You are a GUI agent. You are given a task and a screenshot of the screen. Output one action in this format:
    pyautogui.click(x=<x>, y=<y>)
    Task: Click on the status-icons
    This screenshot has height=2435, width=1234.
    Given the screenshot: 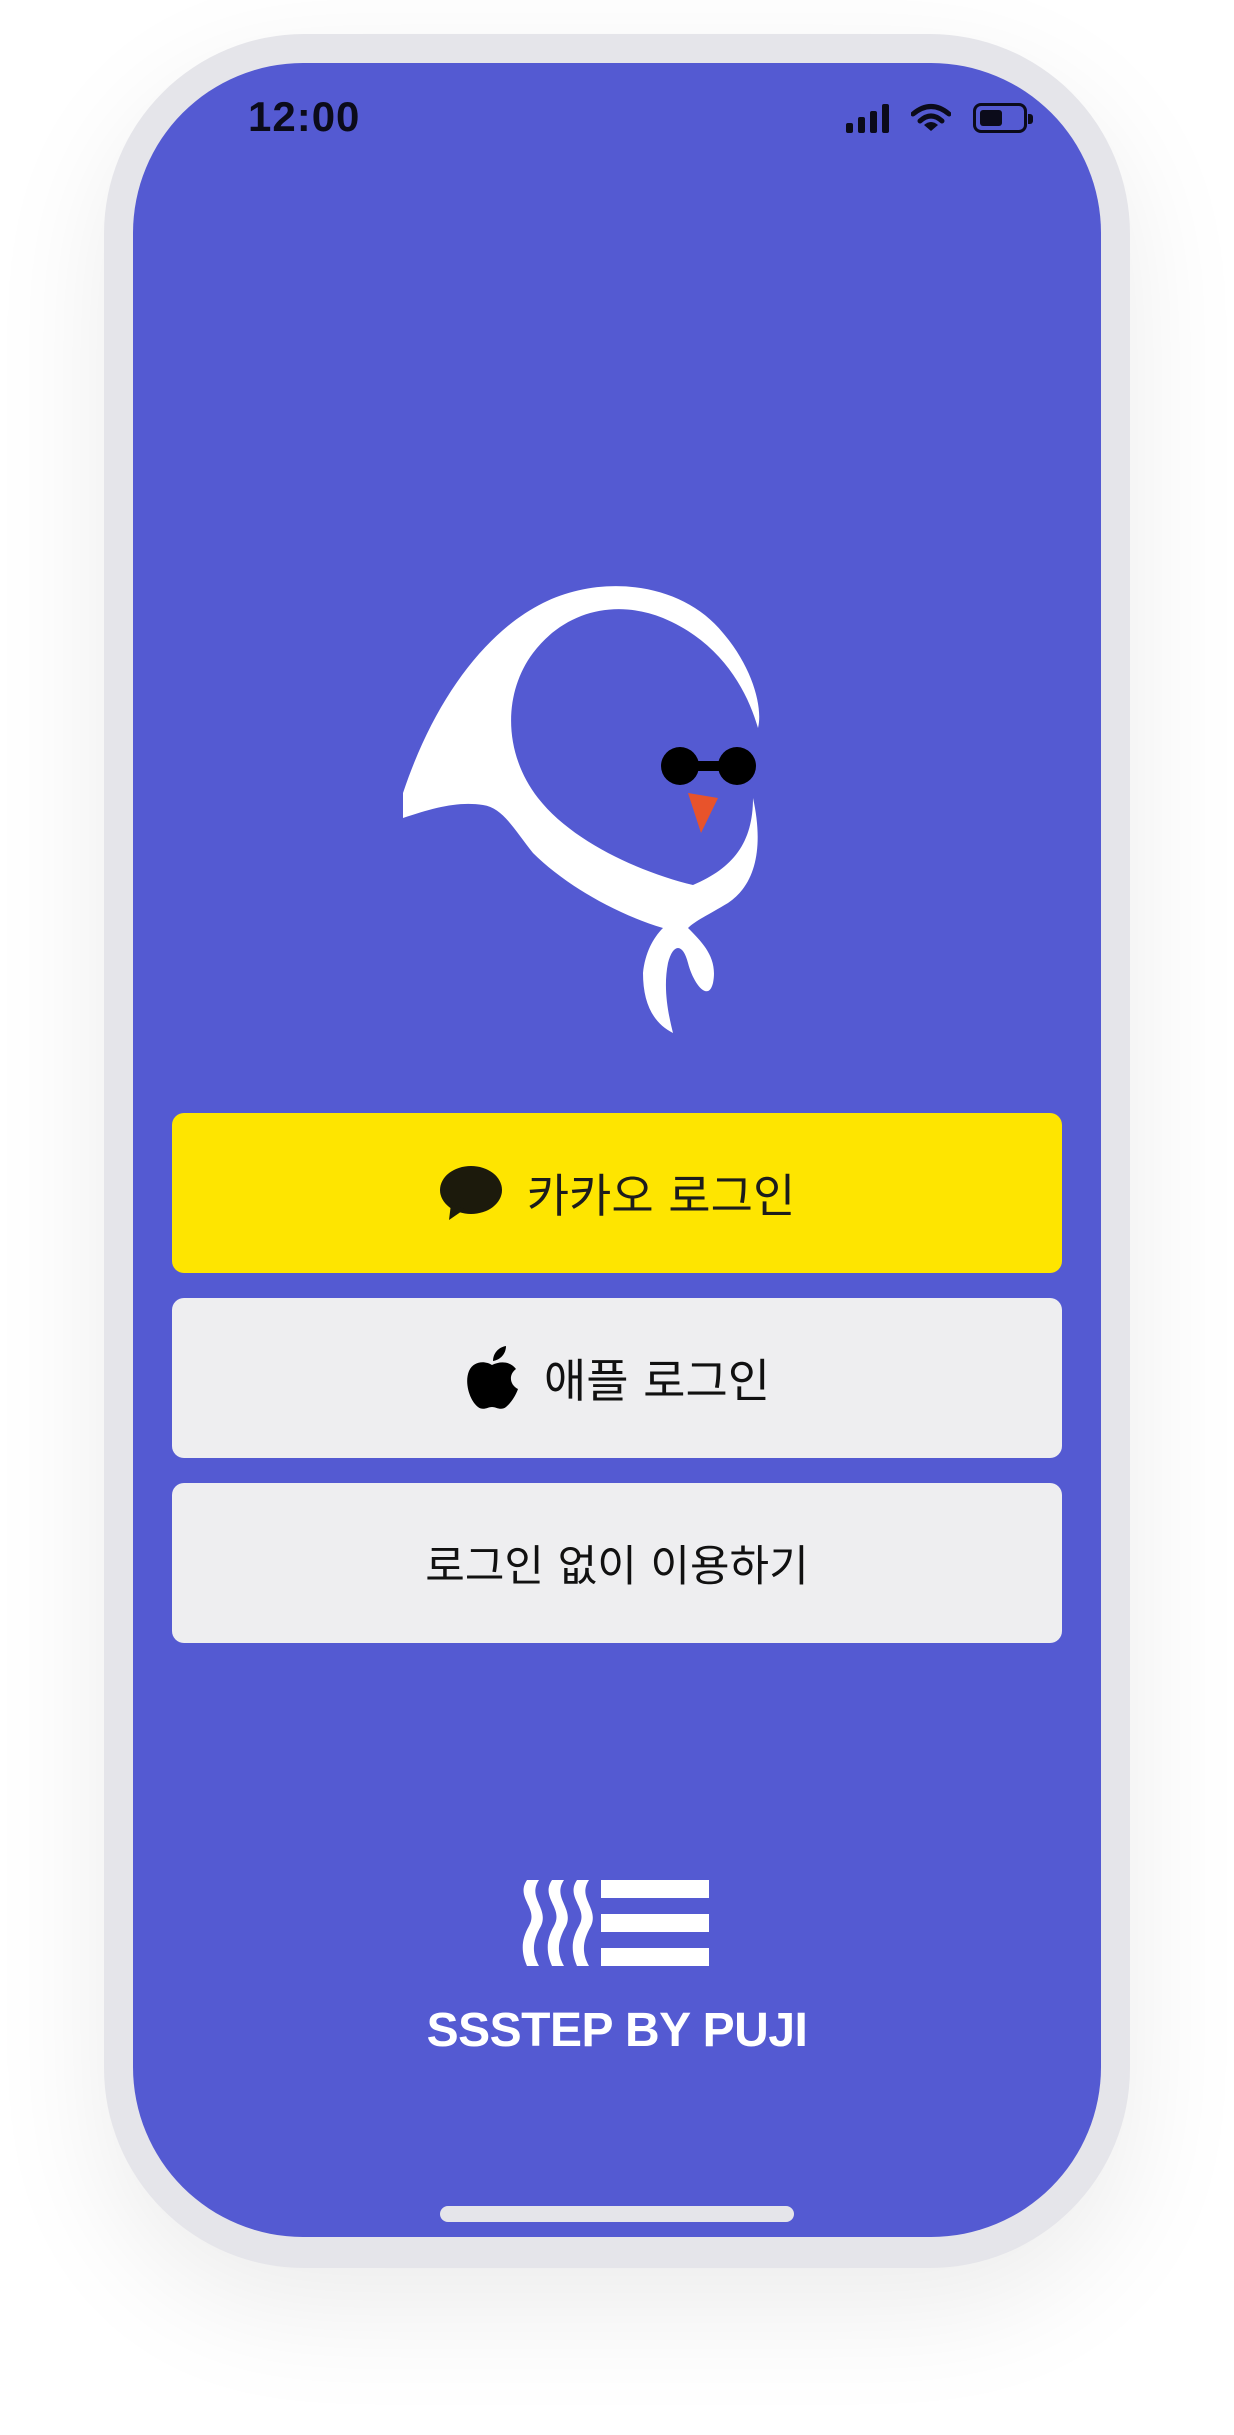 What is the action you would take?
    pyautogui.click(x=939, y=118)
    